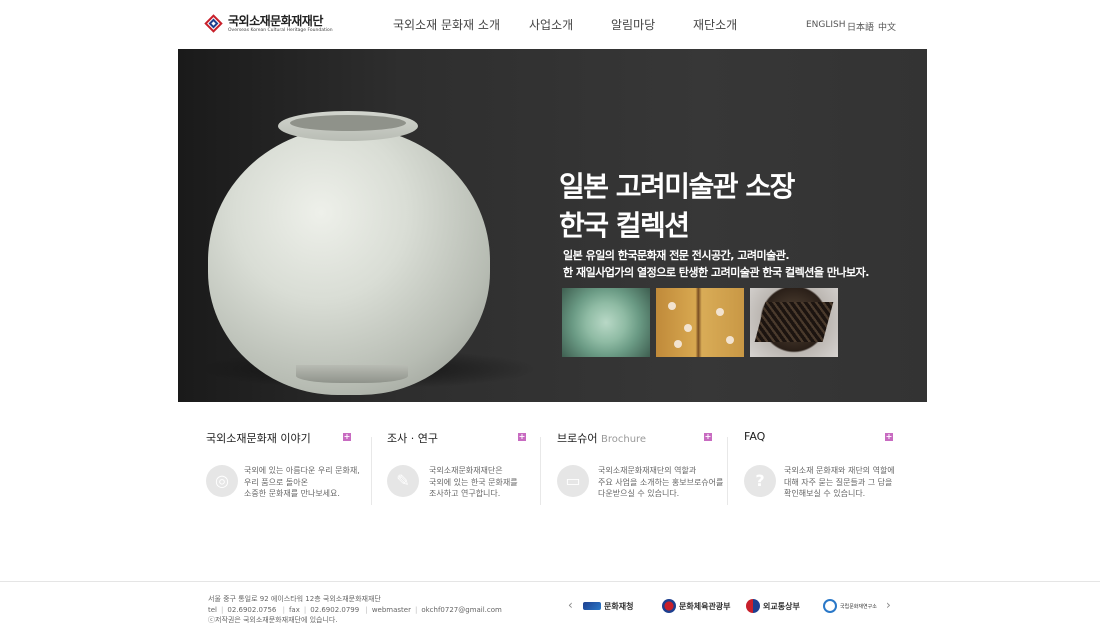 This screenshot has height=633, width=1100. I want to click on card-line: 대해 자주 묻는 질문들과 그 답을, so click(838, 482).